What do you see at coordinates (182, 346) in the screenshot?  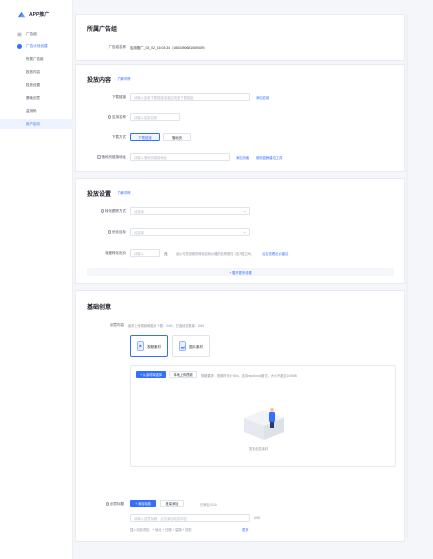 I see `image-icon` at bounding box center [182, 346].